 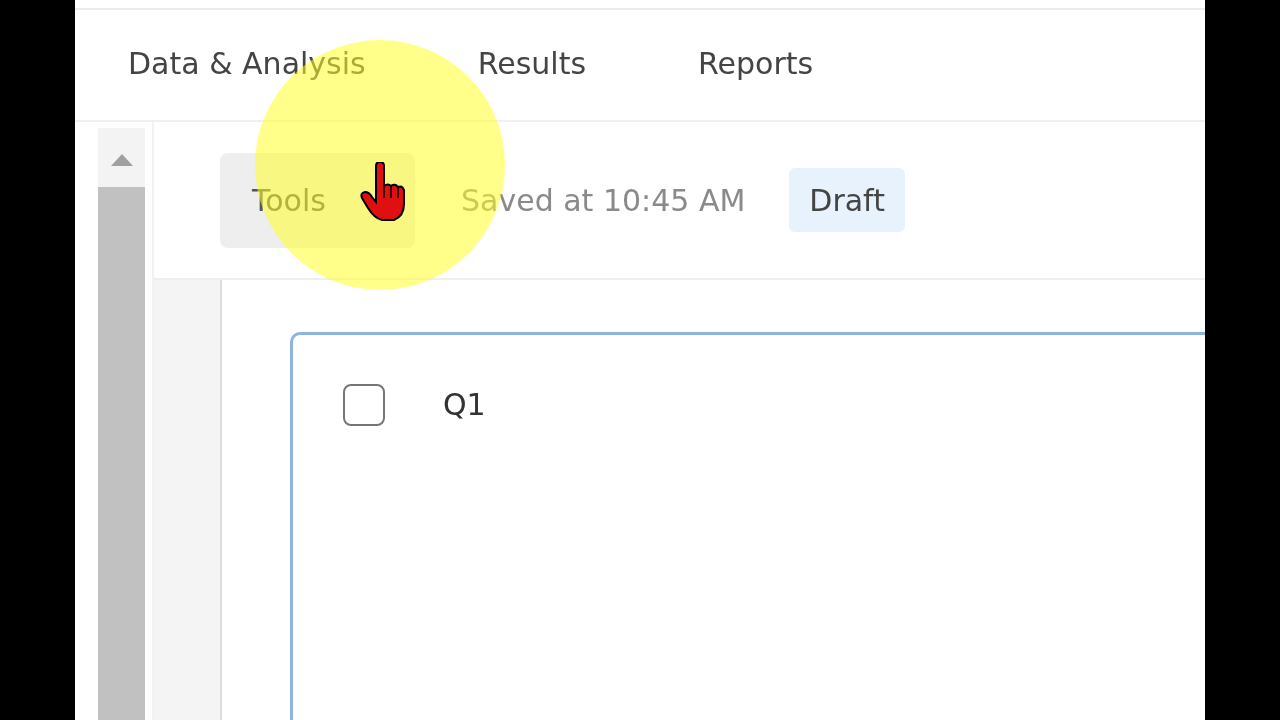 What do you see at coordinates (464, 405) in the screenshot?
I see `question-label: Q1` at bounding box center [464, 405].